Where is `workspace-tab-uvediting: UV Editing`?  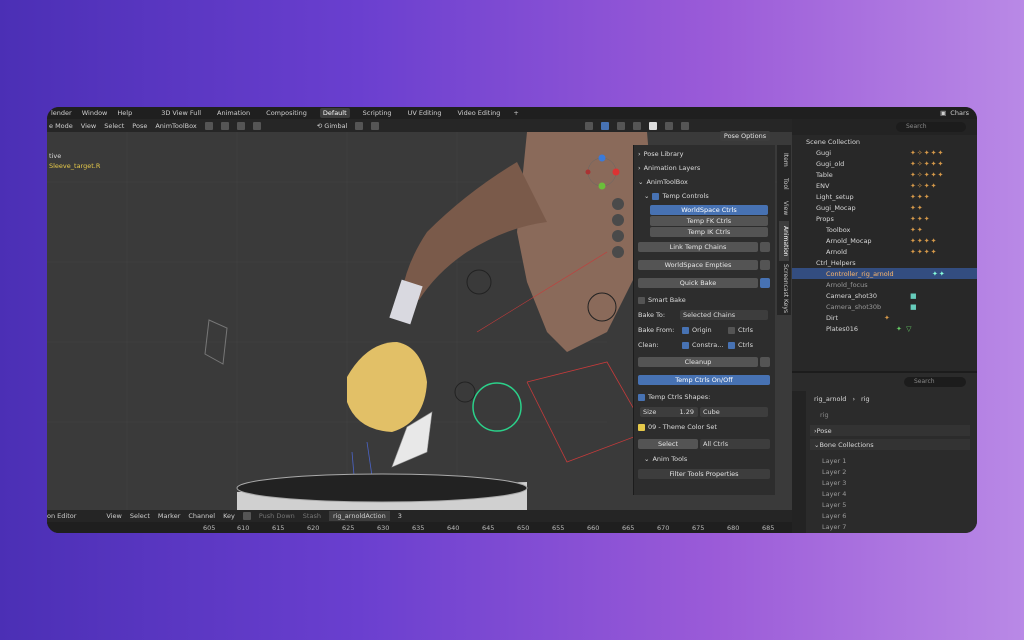
workspace-tab-uvediting: UV Editing is located at coordinates (425, 113).